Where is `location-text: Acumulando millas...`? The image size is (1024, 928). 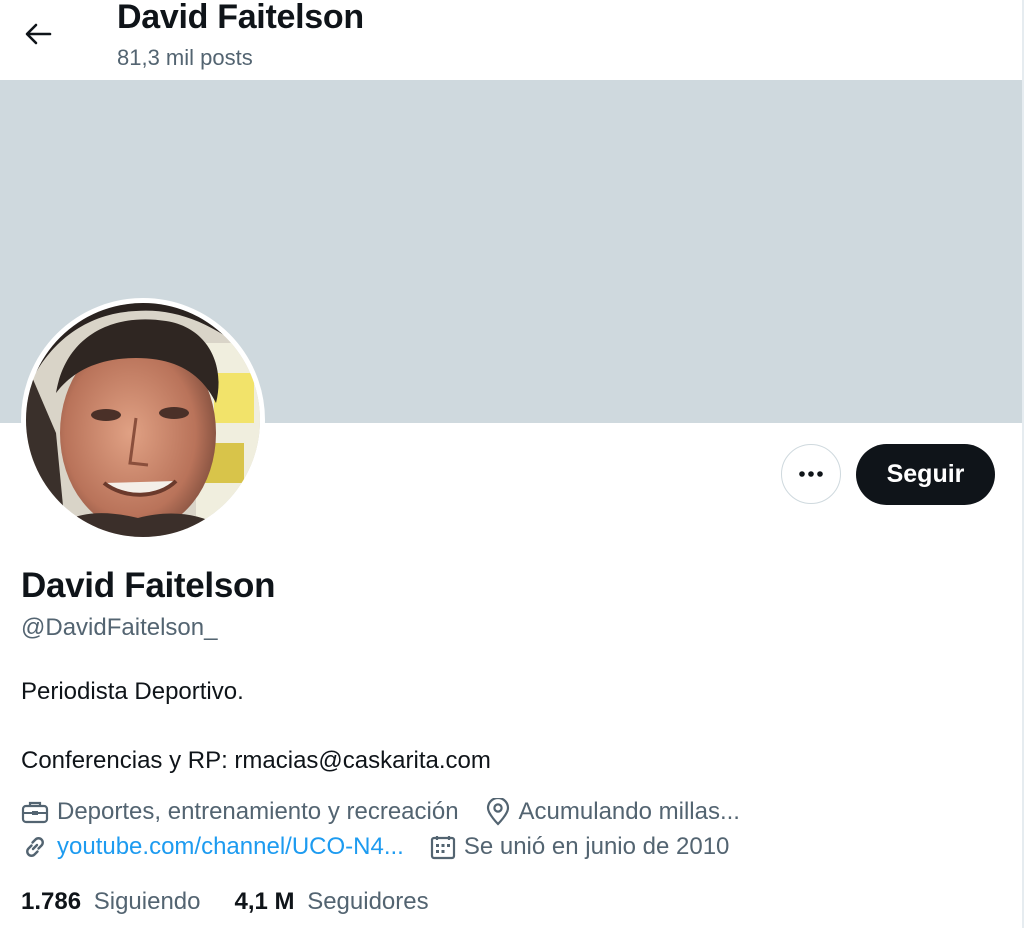
location-text: Acumulando millas... is located at coordinates (629, 811).